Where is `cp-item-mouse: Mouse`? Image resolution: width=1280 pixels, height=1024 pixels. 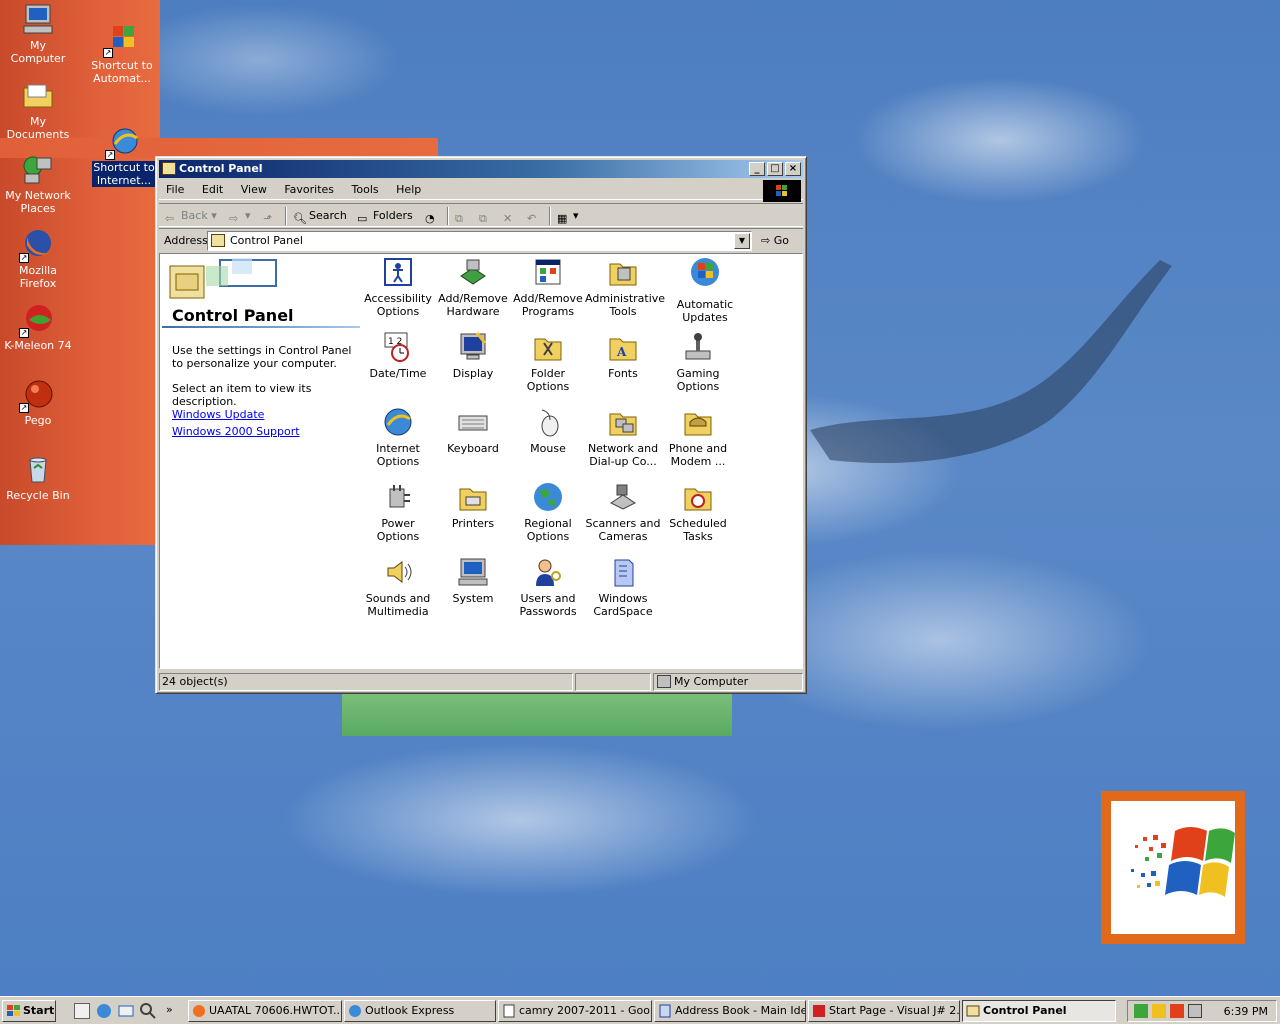
cp-item-mouse: Mouse is located at coordinates (548, 430).